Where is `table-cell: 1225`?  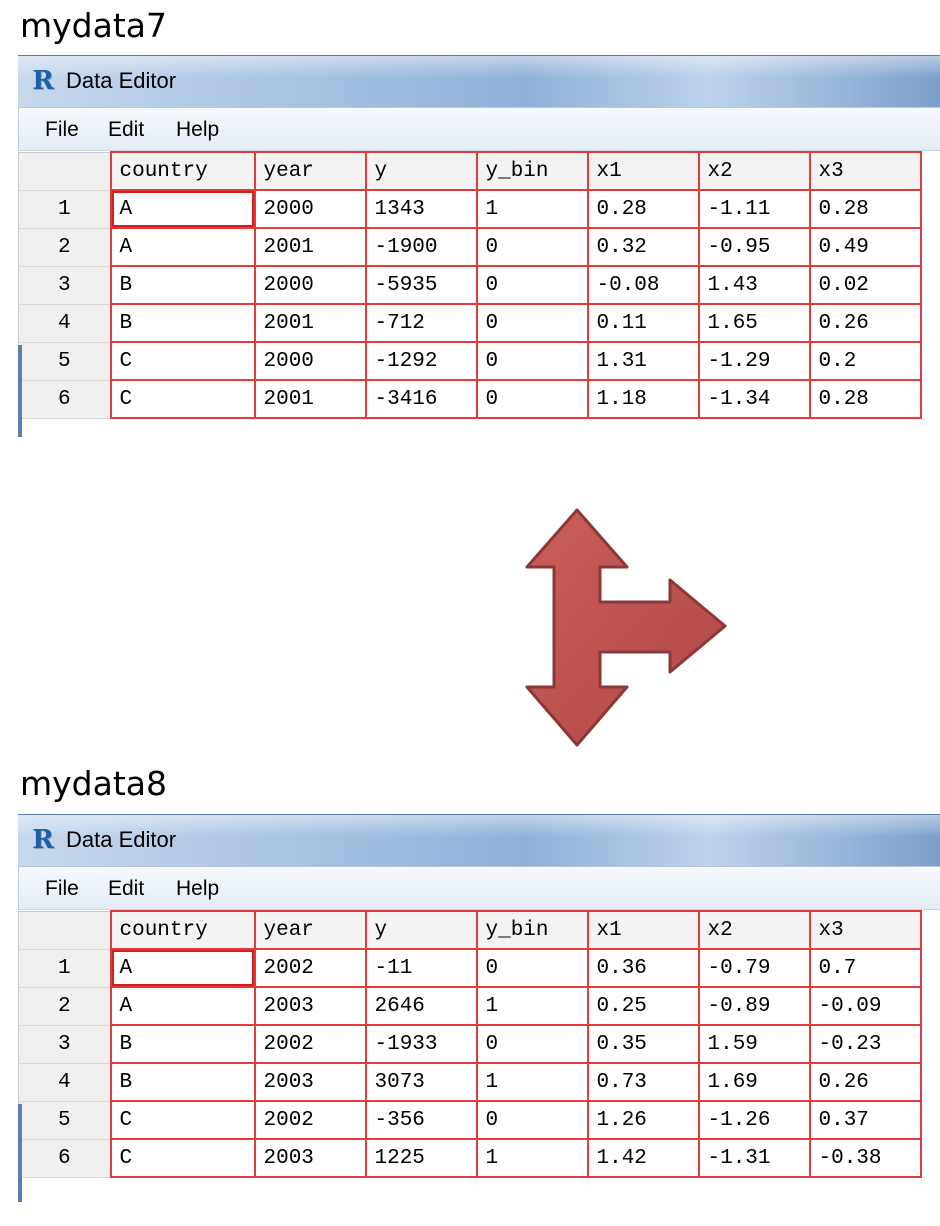
table-cell: 1225 is located at coordinates (421, 1158).